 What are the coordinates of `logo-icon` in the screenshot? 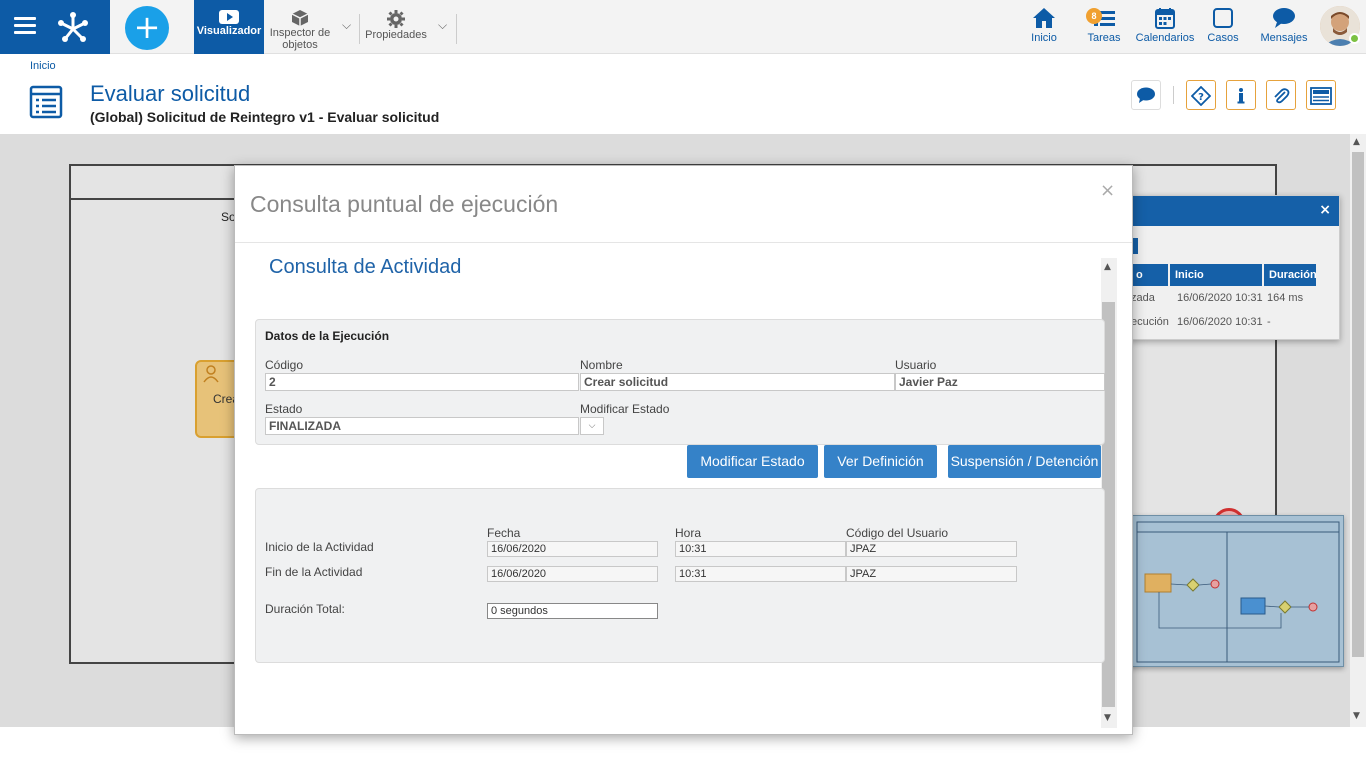 It's located at (73, 27).